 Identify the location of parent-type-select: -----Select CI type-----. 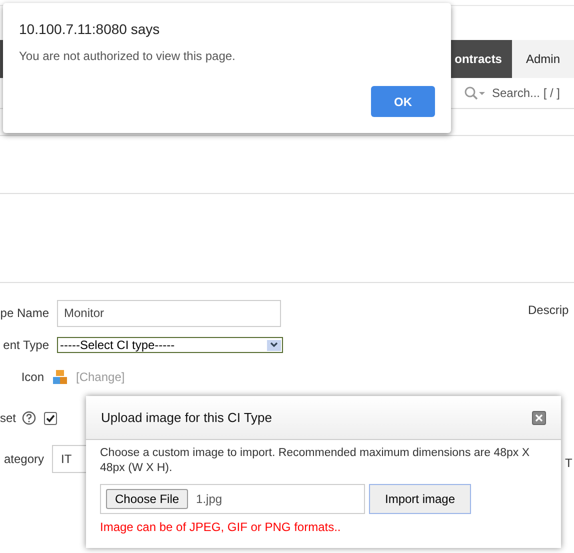
(170, 345).